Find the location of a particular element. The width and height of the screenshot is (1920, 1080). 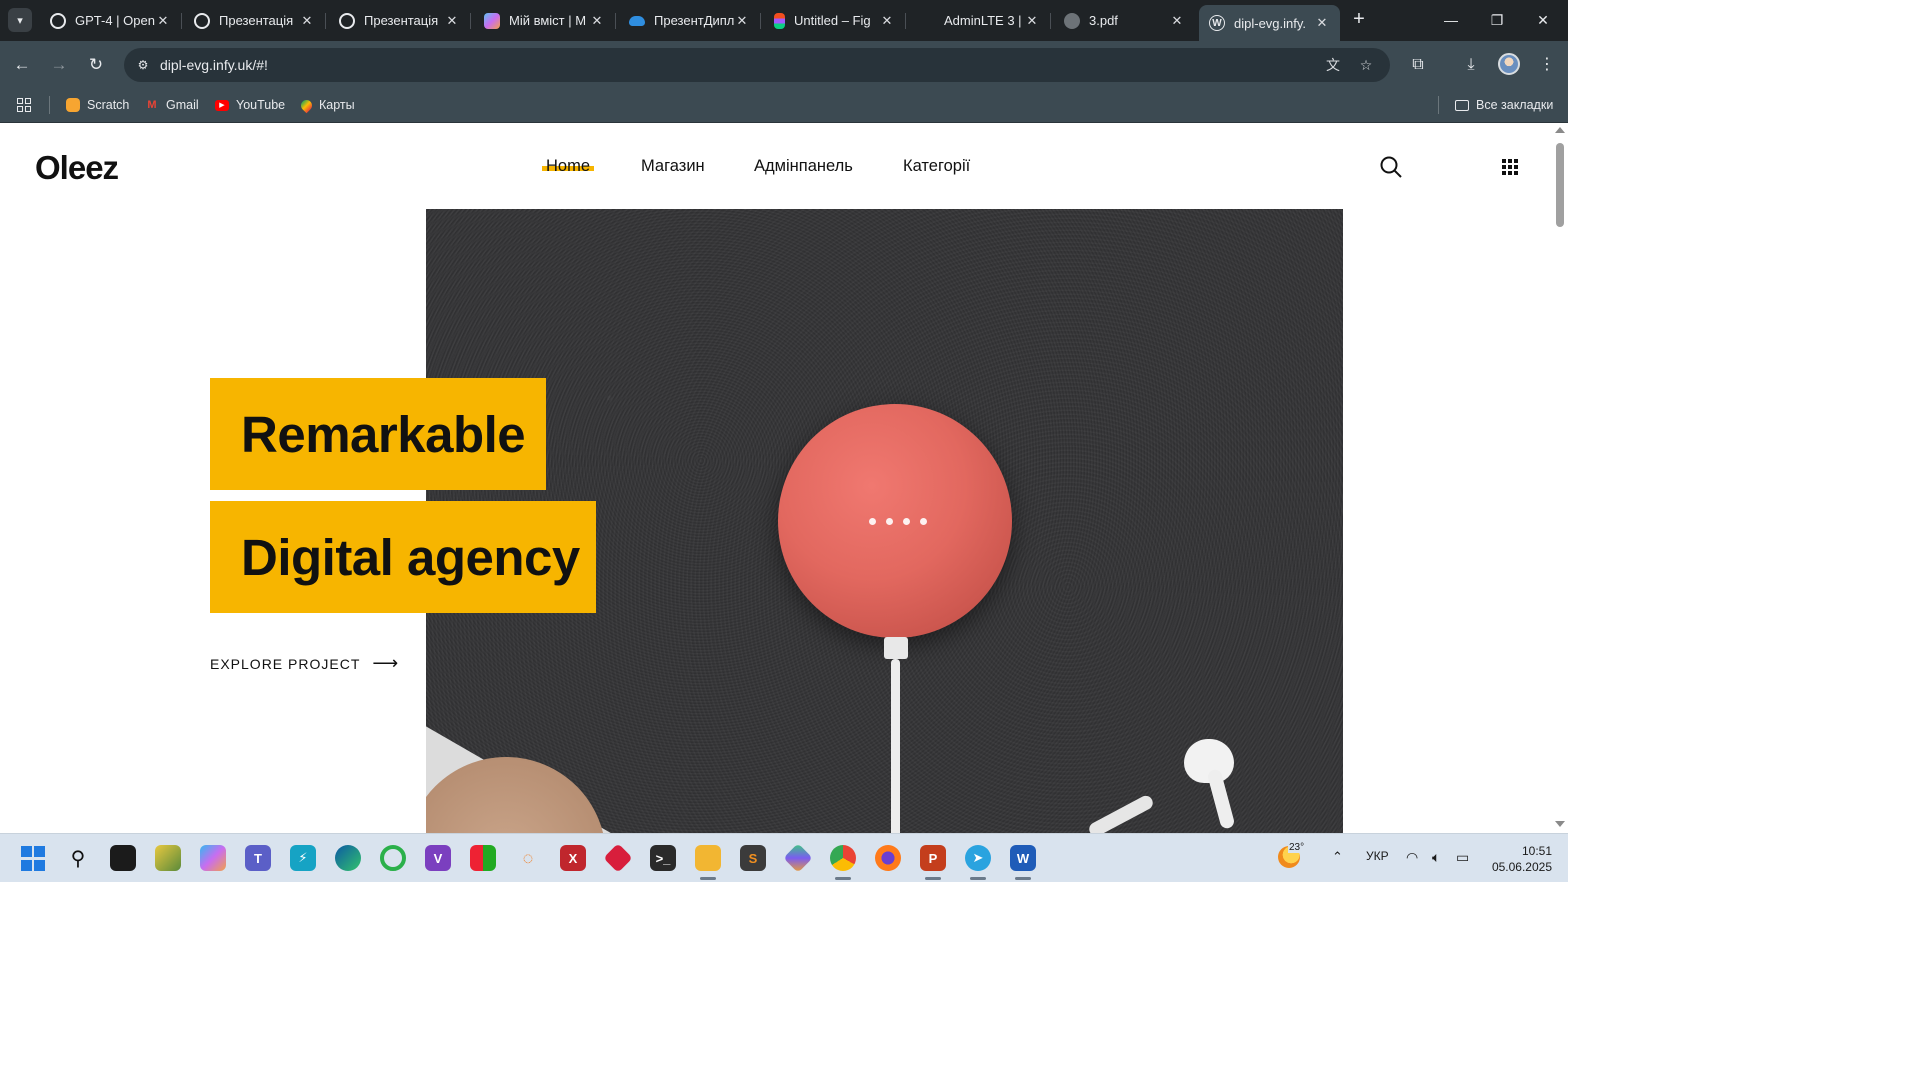

tab-presentation-2: Презентація ✕ is located at coordinates (400, 20).